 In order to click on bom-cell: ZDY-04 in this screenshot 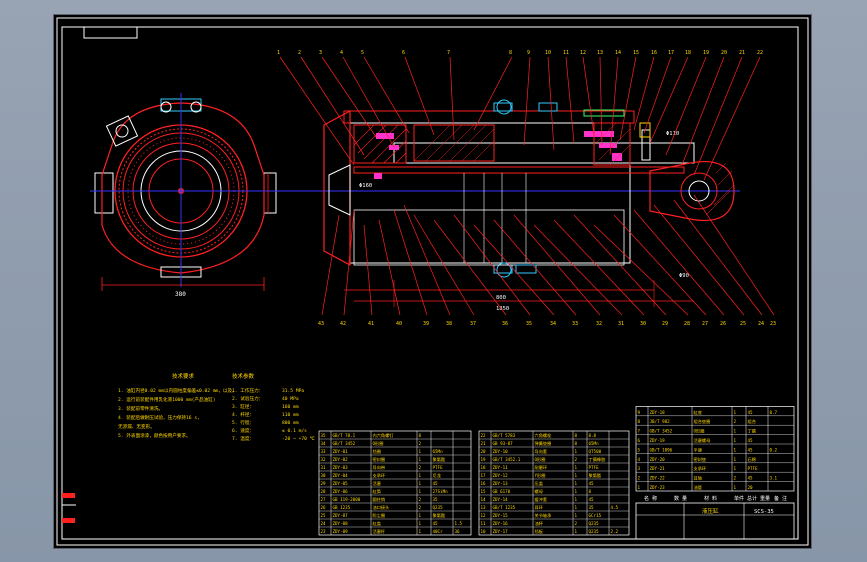, I will do `click(341, 475)`.